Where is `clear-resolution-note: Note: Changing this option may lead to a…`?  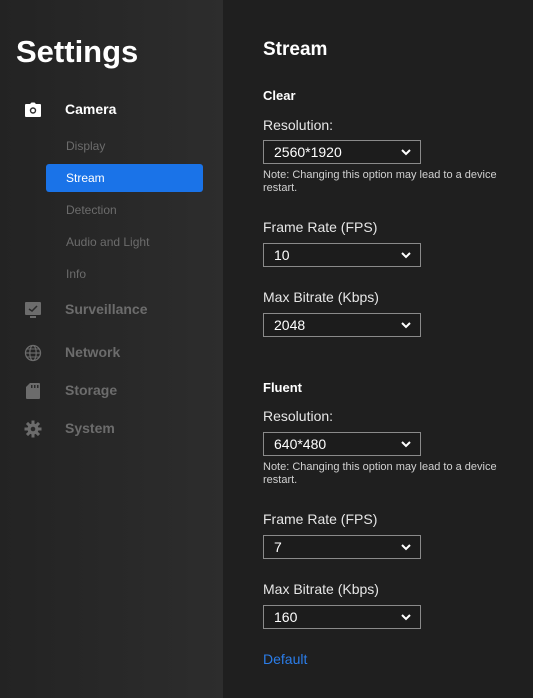 clear-resolution-note: Note: Changing this option may lead to a… is located at coordinates (380, 181).